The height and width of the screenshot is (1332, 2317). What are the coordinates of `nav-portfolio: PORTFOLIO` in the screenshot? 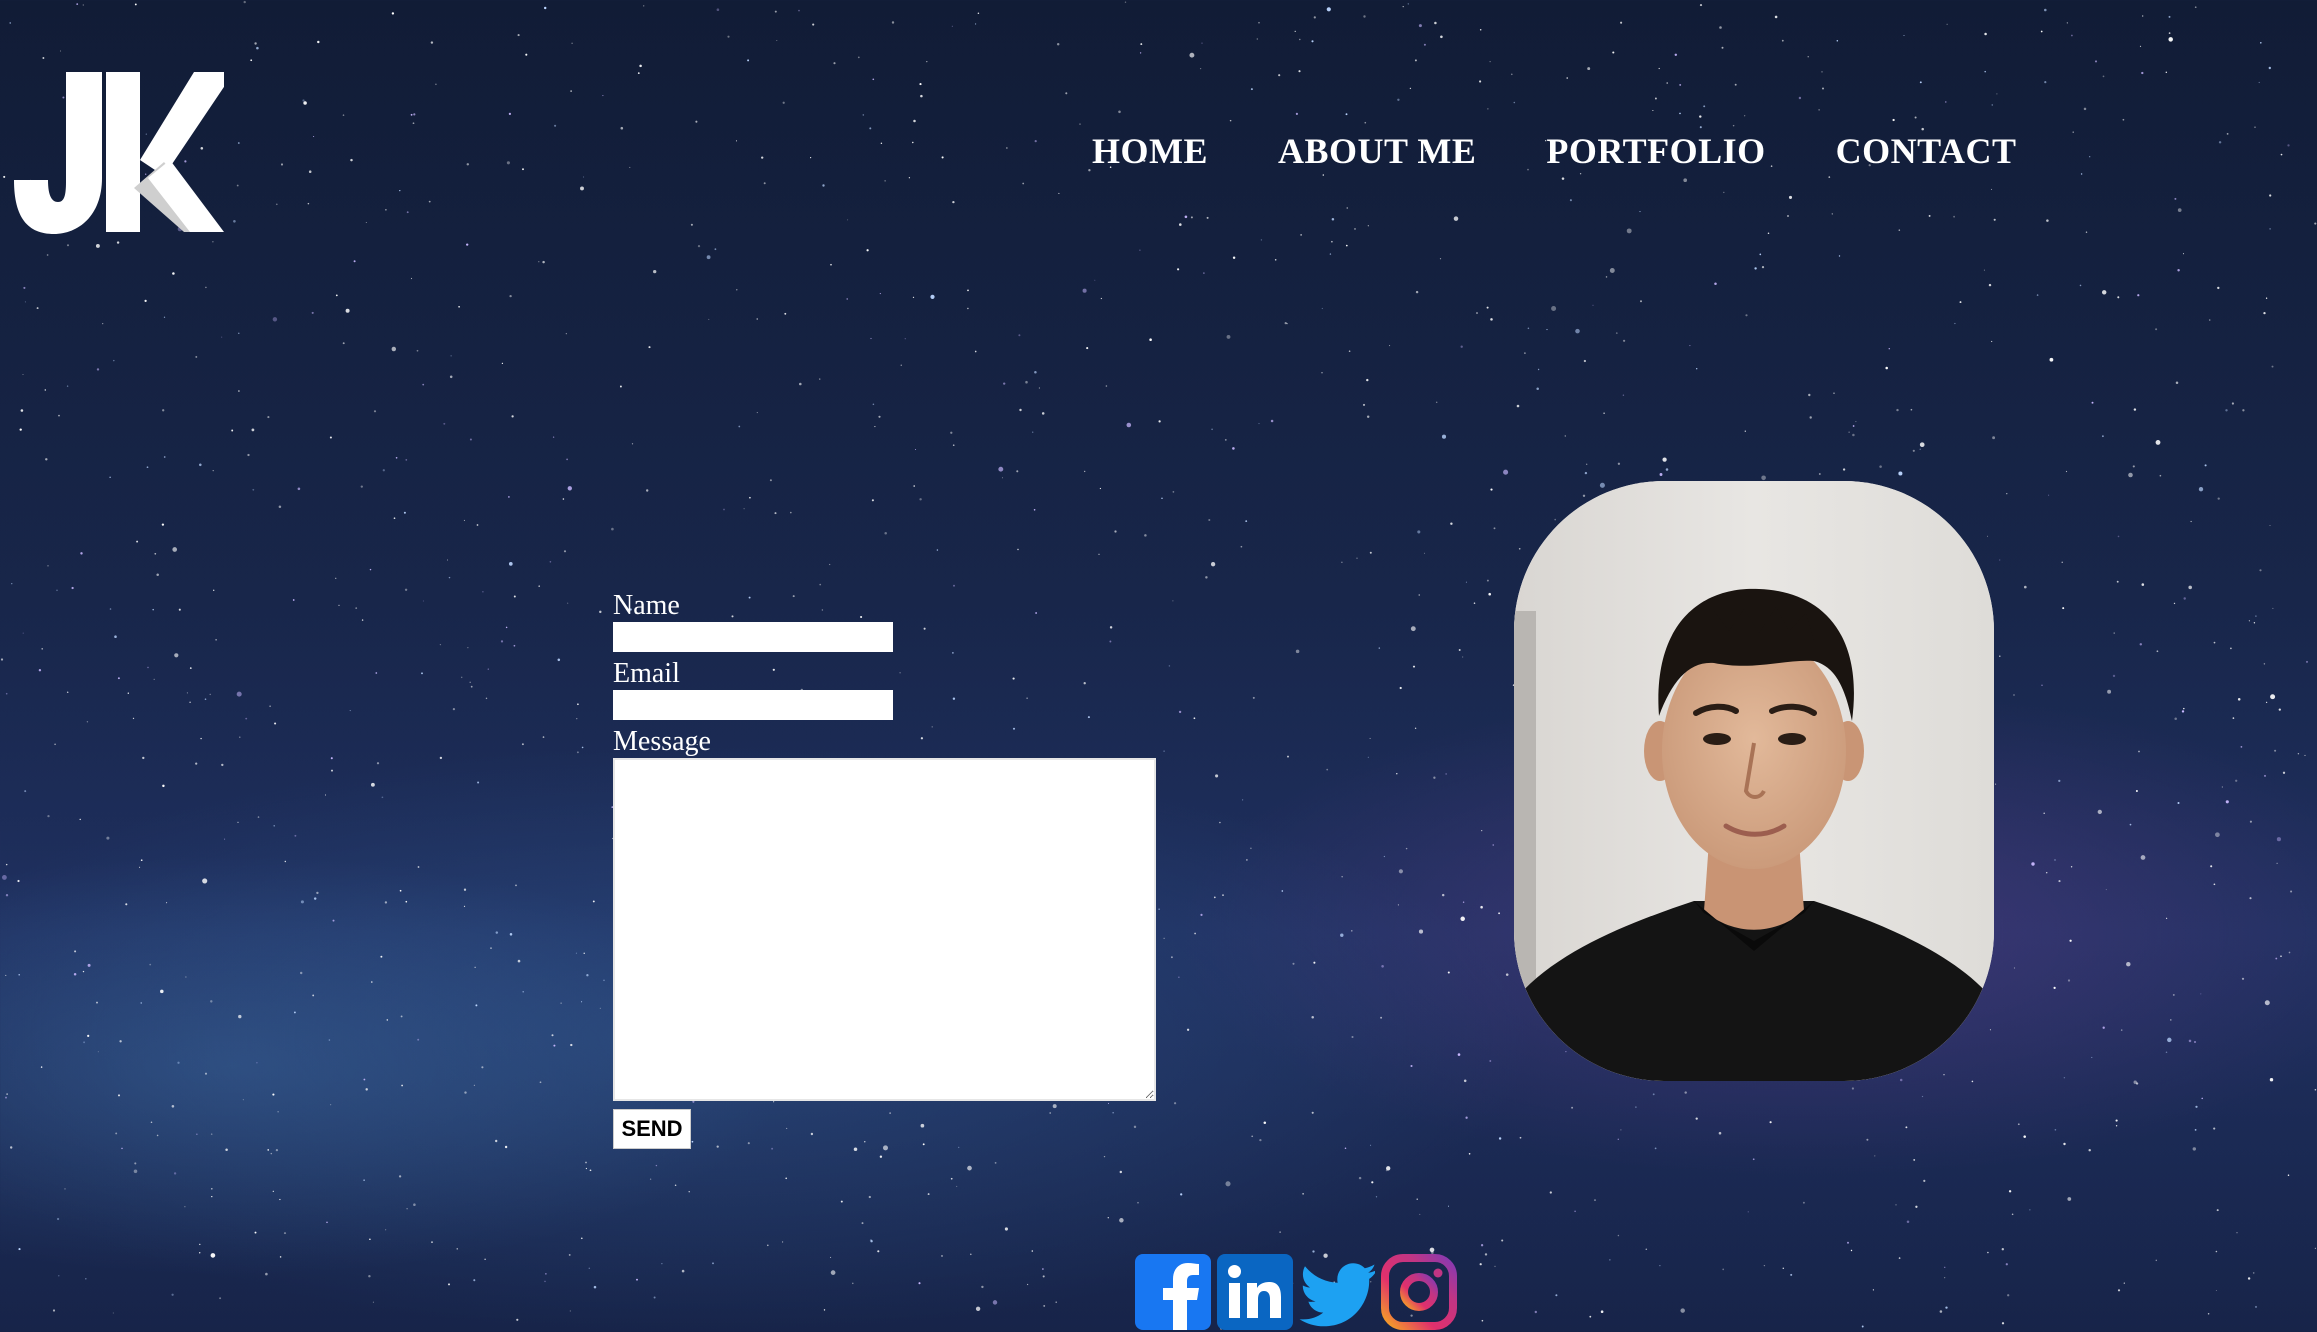 It's located at (1655, 151).